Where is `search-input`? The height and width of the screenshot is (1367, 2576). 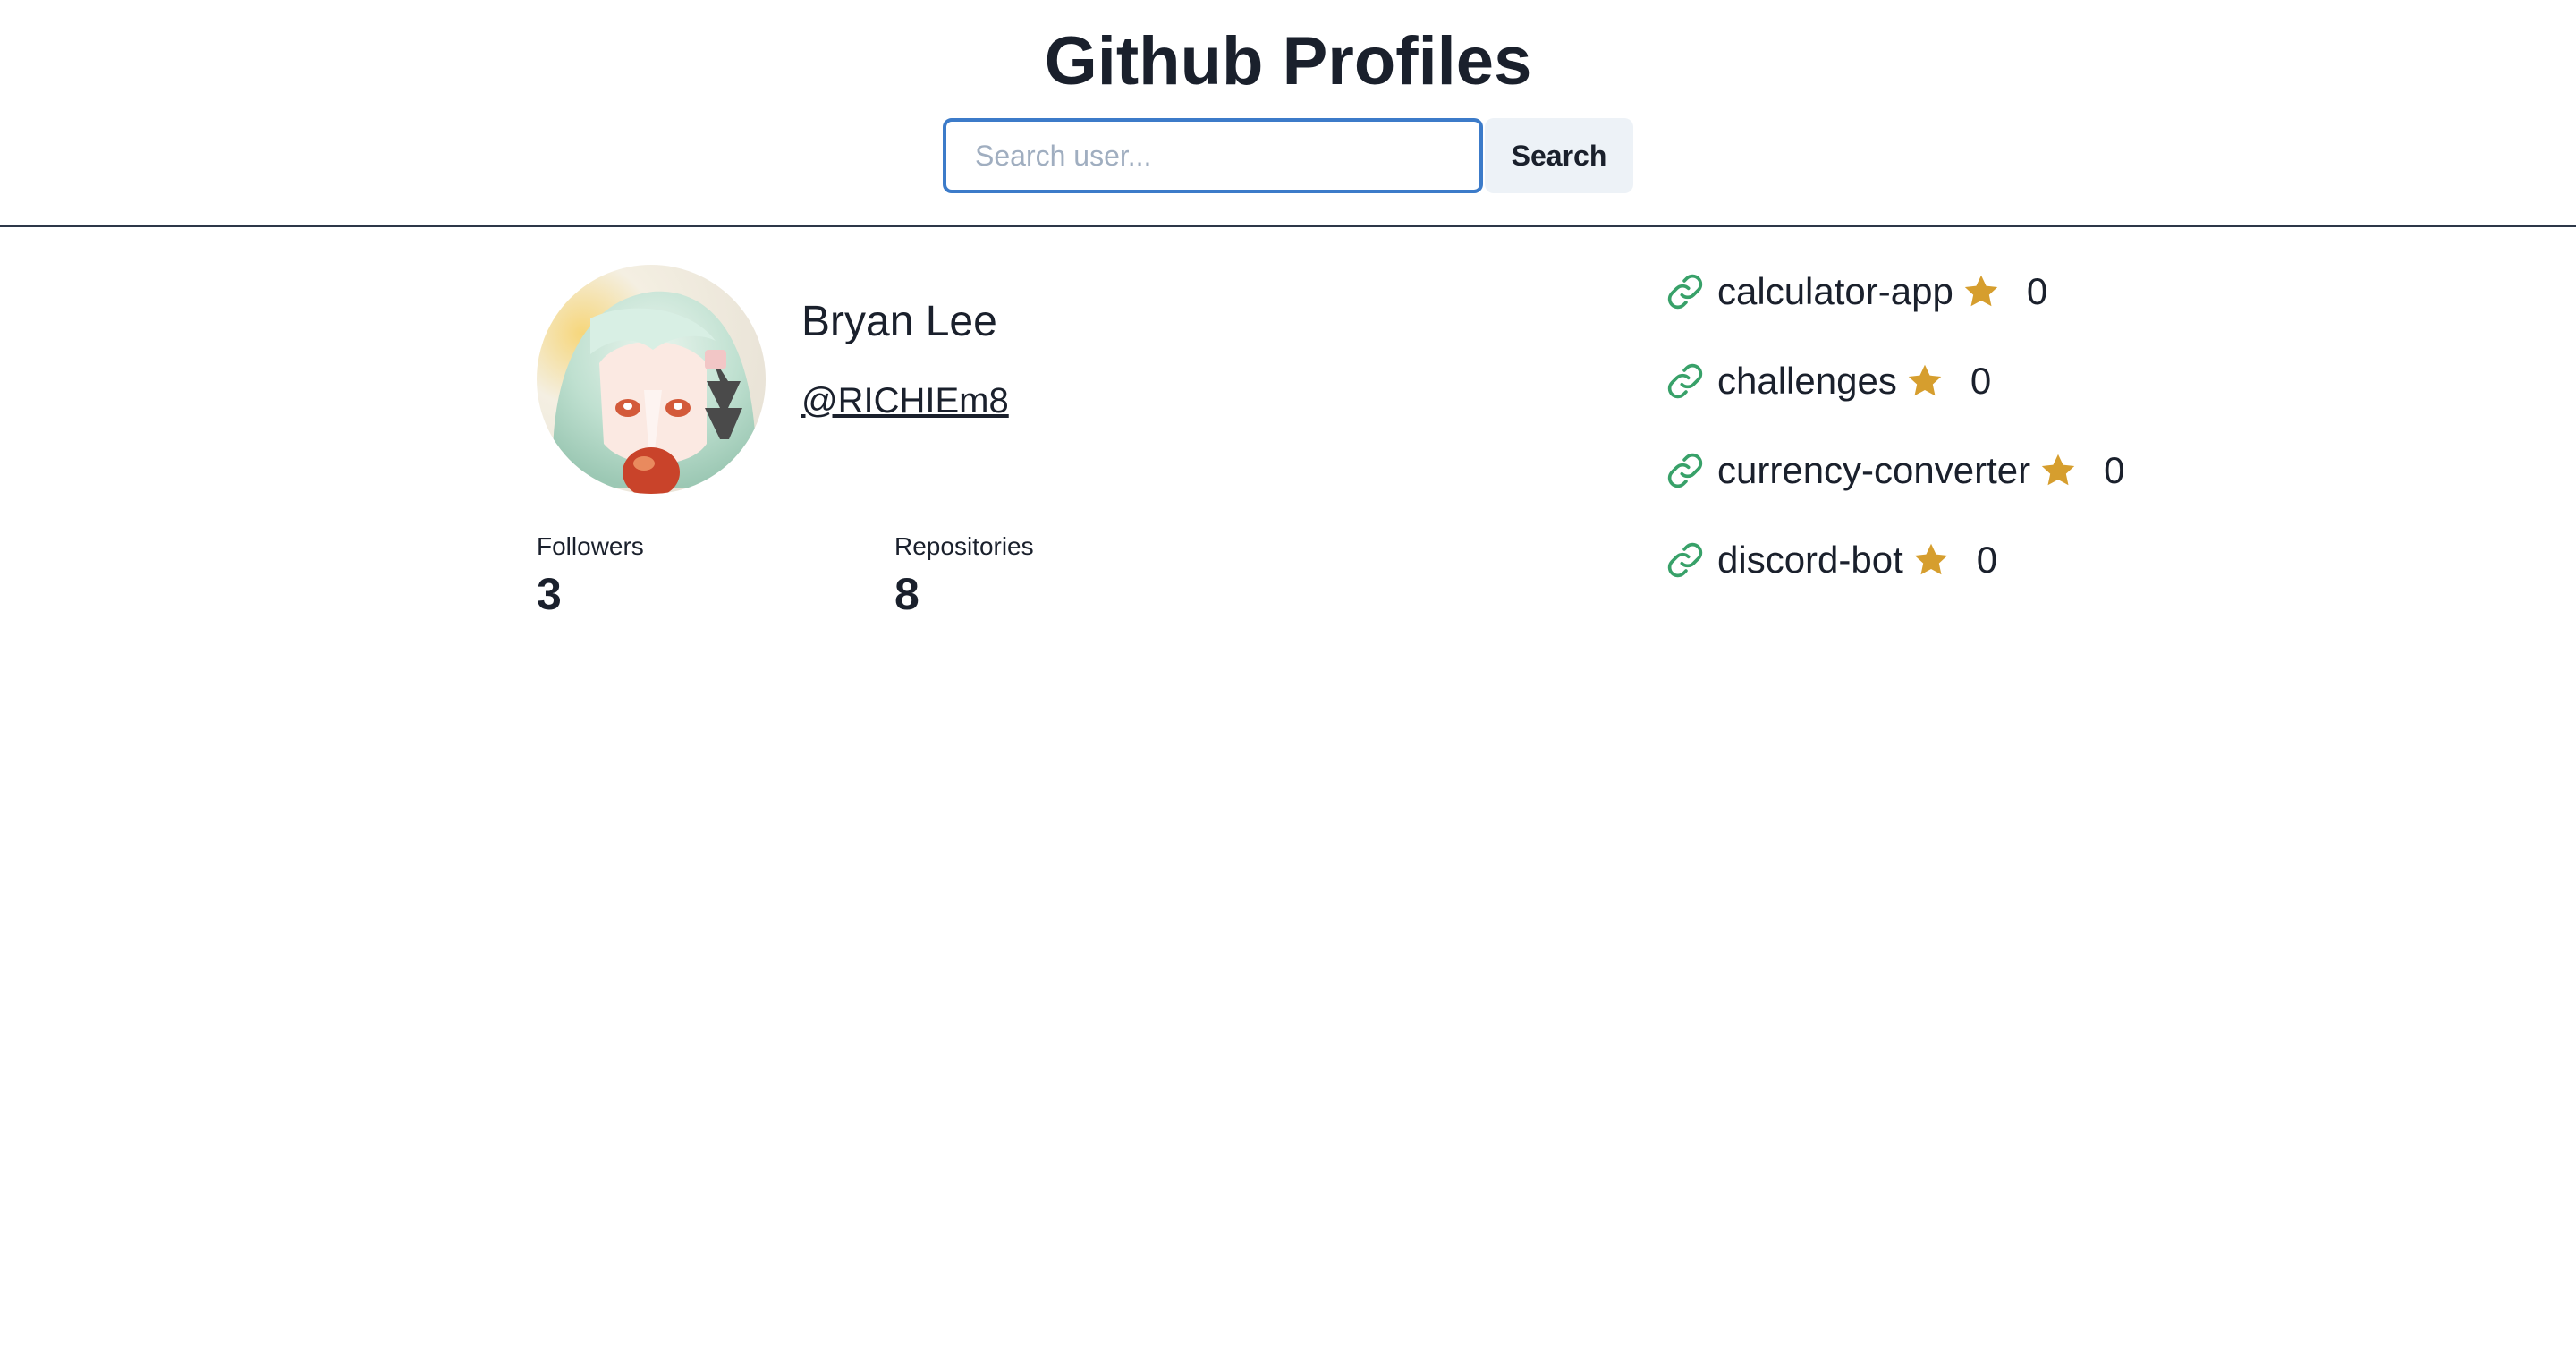
search-input is located at coordinates (1213, 155).